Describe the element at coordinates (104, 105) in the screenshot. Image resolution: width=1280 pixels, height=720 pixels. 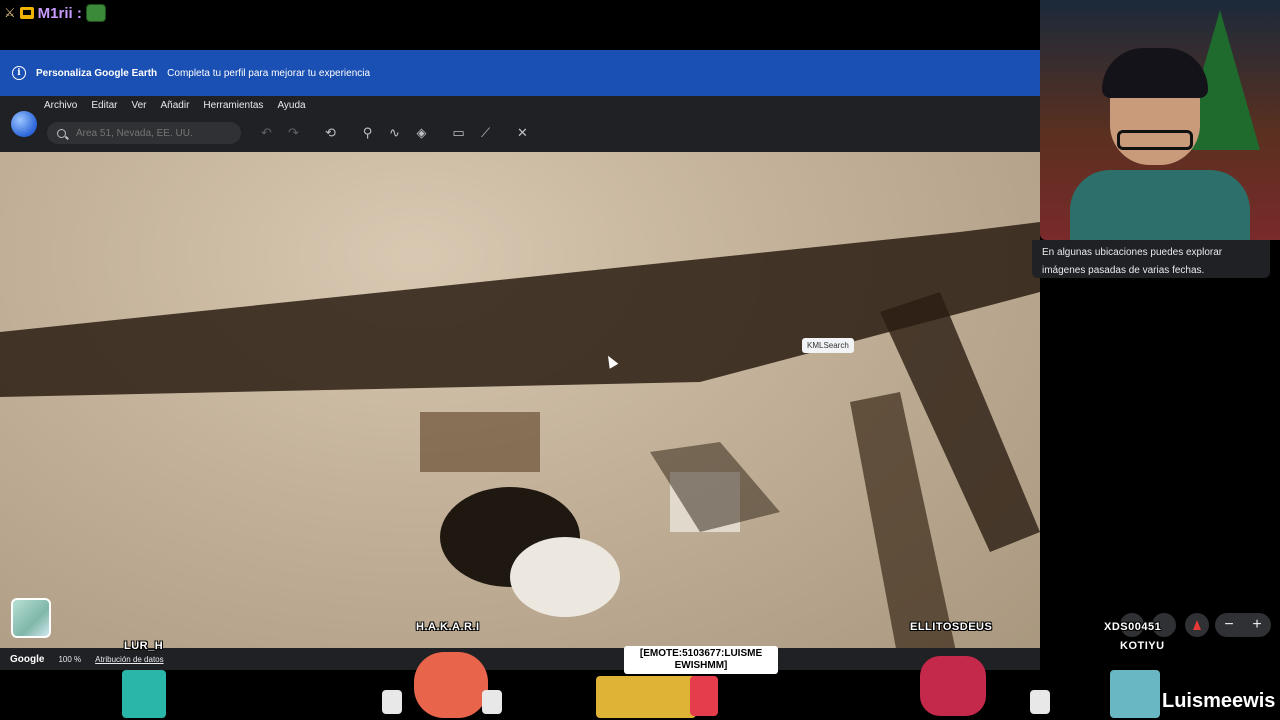
I see `menu-editar: Editar` at that location.